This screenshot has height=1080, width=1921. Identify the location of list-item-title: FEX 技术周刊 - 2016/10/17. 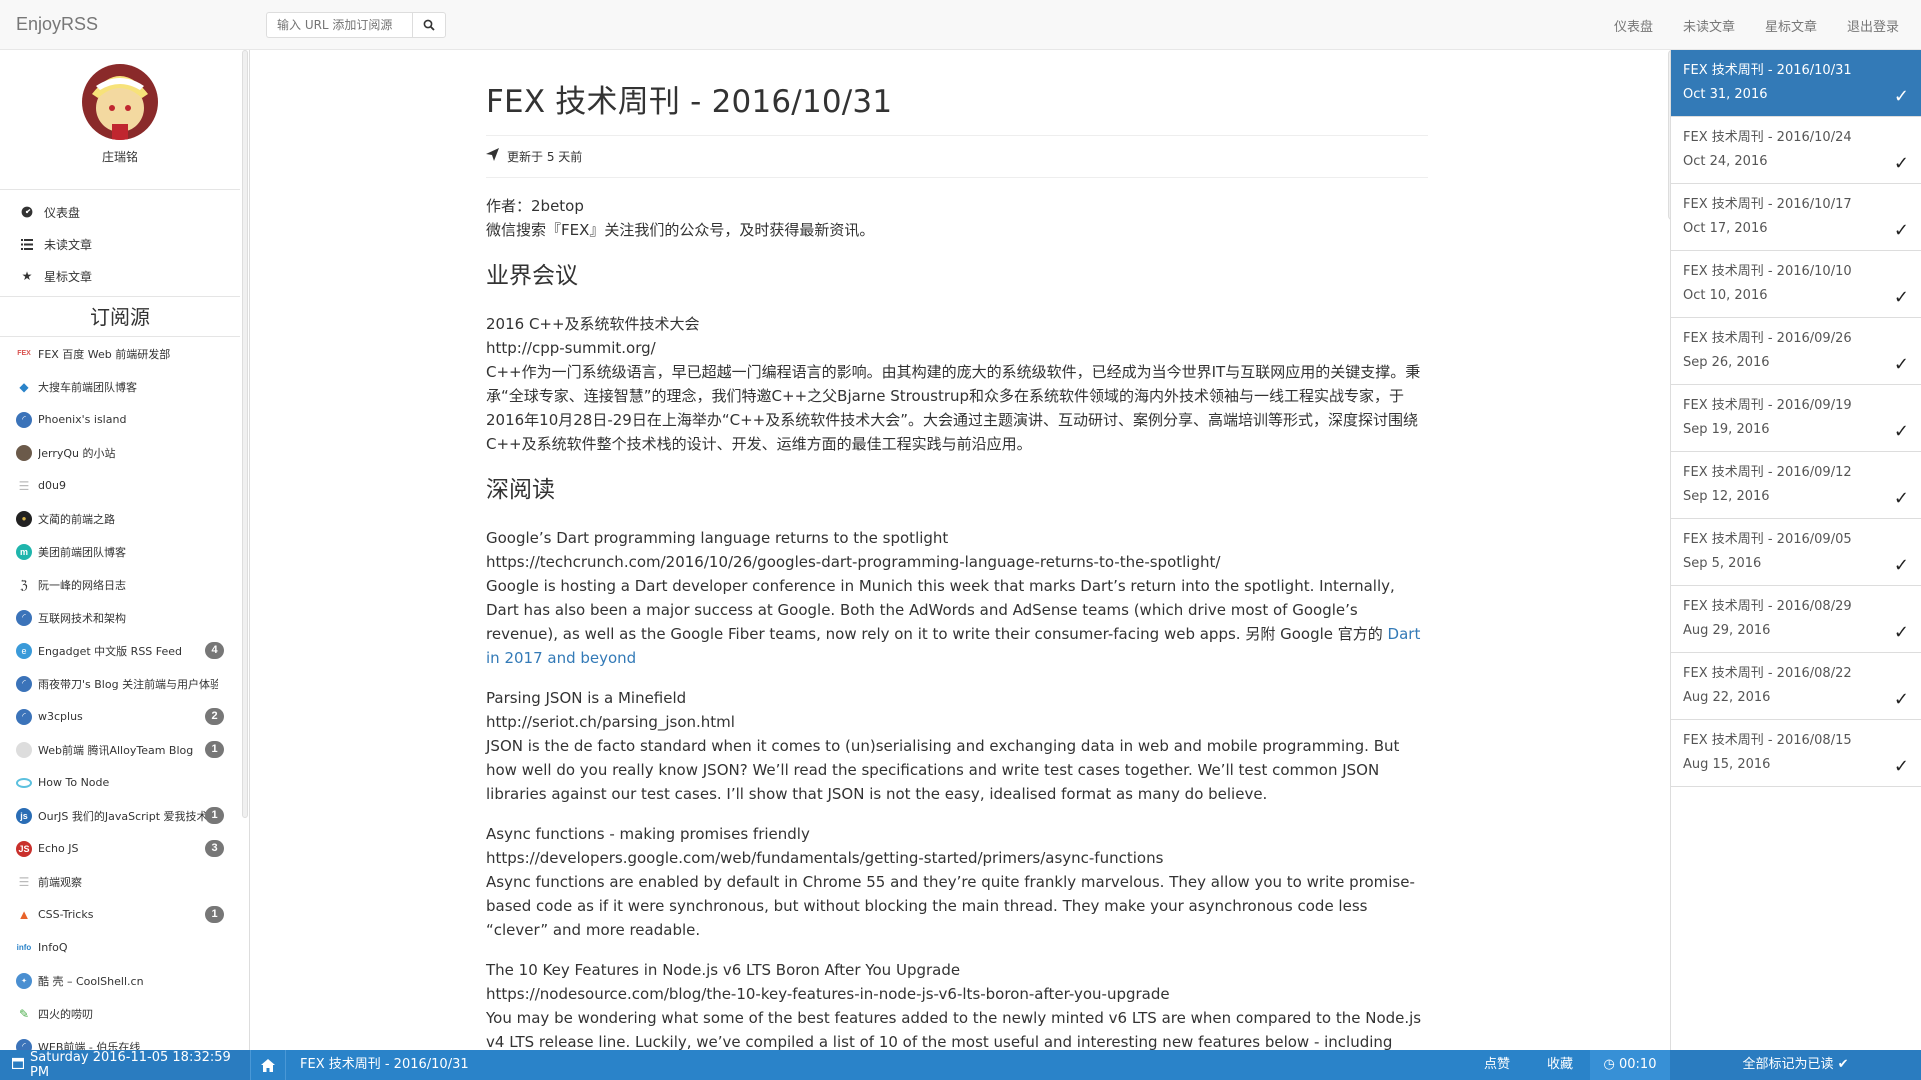
(1767, 204).